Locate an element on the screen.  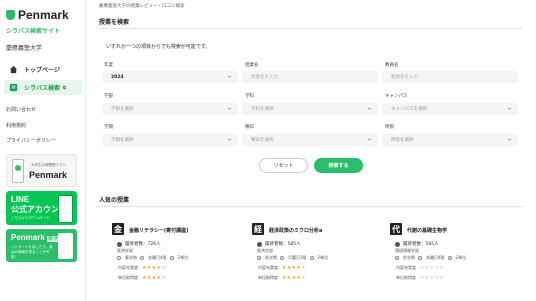
course-name-label: 授業名 is located at coordinates (252, 65).